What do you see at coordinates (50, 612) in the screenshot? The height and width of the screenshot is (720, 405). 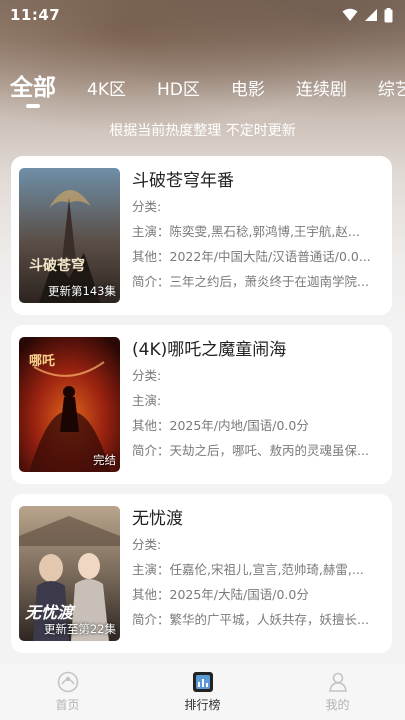 I see `poster-logo: 无忧渡` at bounding box center [50, 612].